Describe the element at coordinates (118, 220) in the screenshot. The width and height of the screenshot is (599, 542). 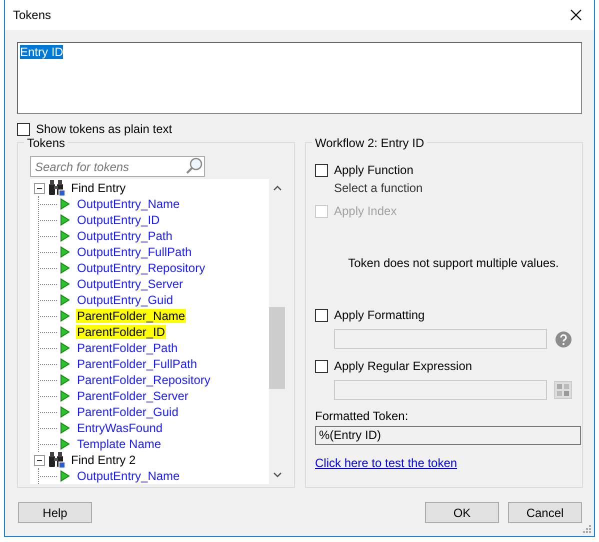
I see `token-label: OutputEntry_ID` at that location.